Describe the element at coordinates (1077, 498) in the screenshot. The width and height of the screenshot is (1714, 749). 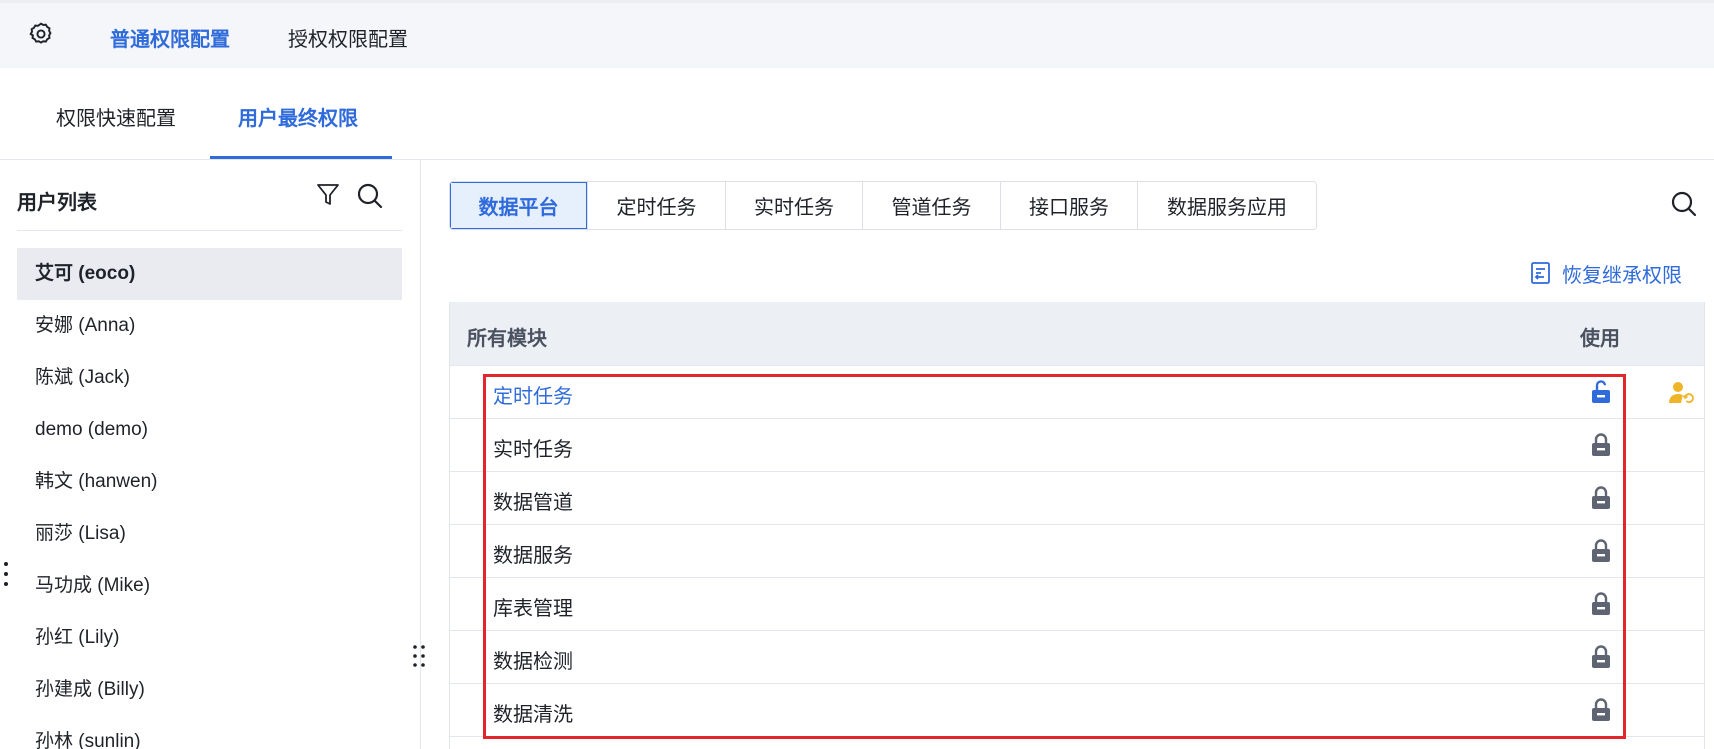
I see `table-row: 数据管道` at that location.